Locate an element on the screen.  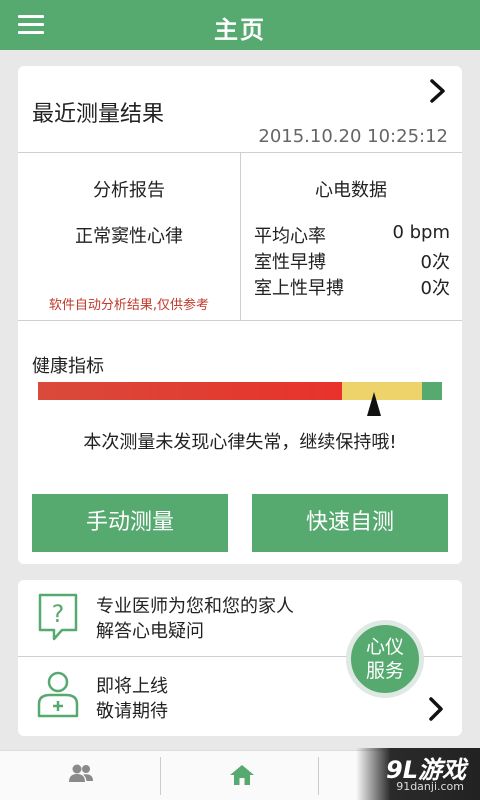
health-bar-yellow-segment is located at coordinates (382, 391).